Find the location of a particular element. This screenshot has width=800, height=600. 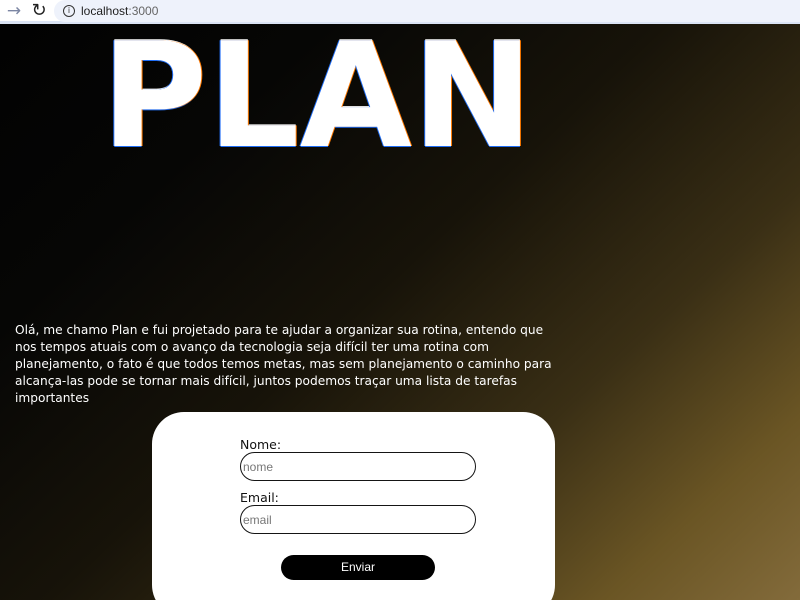

info-icon: i is located at coordinates (69, 11).